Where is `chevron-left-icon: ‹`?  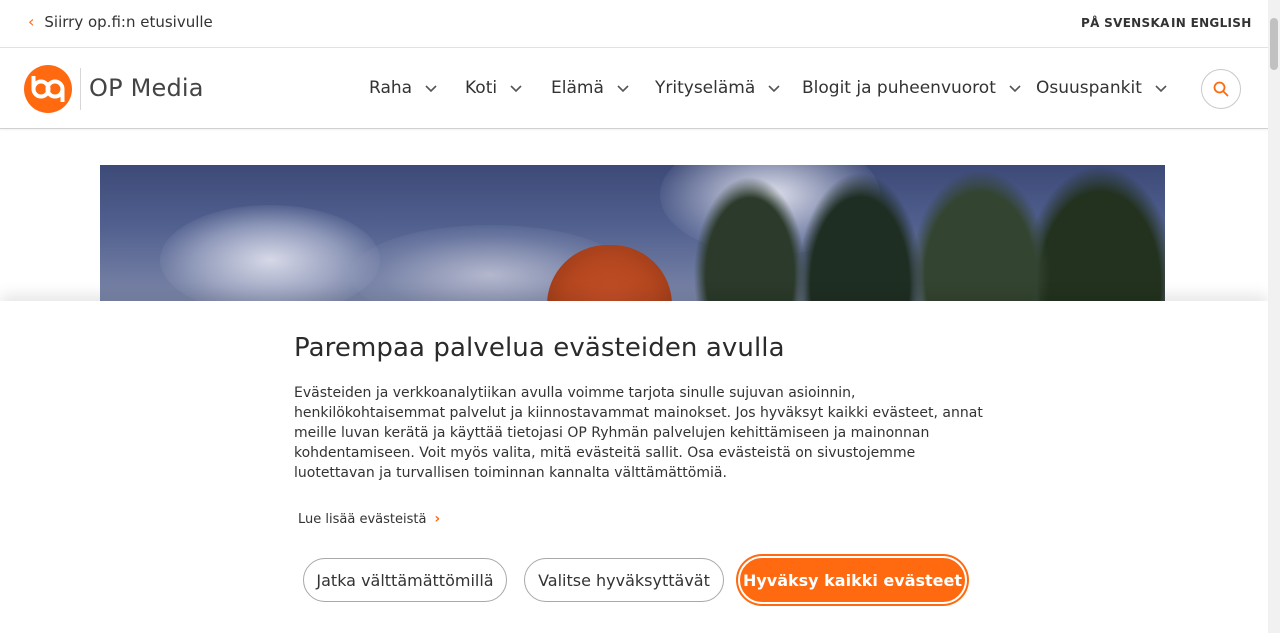
chevron-left-icon: ‹ is located at coordinates (31, 21).